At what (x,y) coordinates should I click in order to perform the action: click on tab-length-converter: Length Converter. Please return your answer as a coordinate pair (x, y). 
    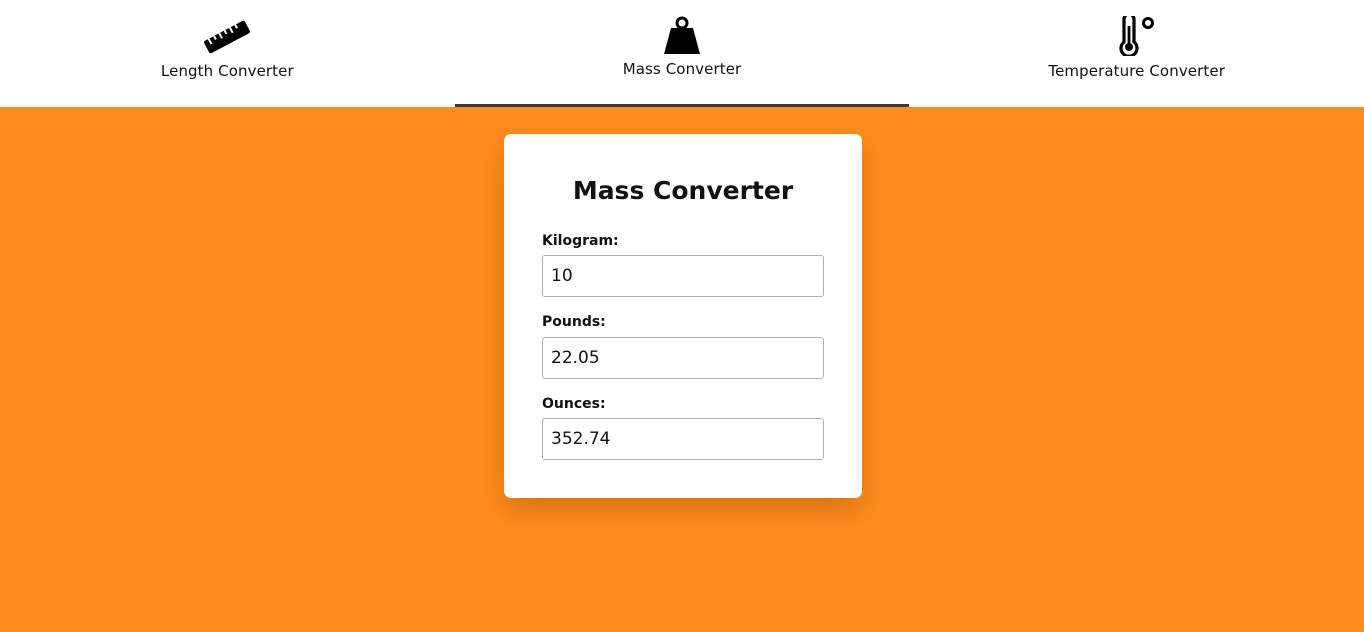
    Looking at the image, I should click on (227, 53).